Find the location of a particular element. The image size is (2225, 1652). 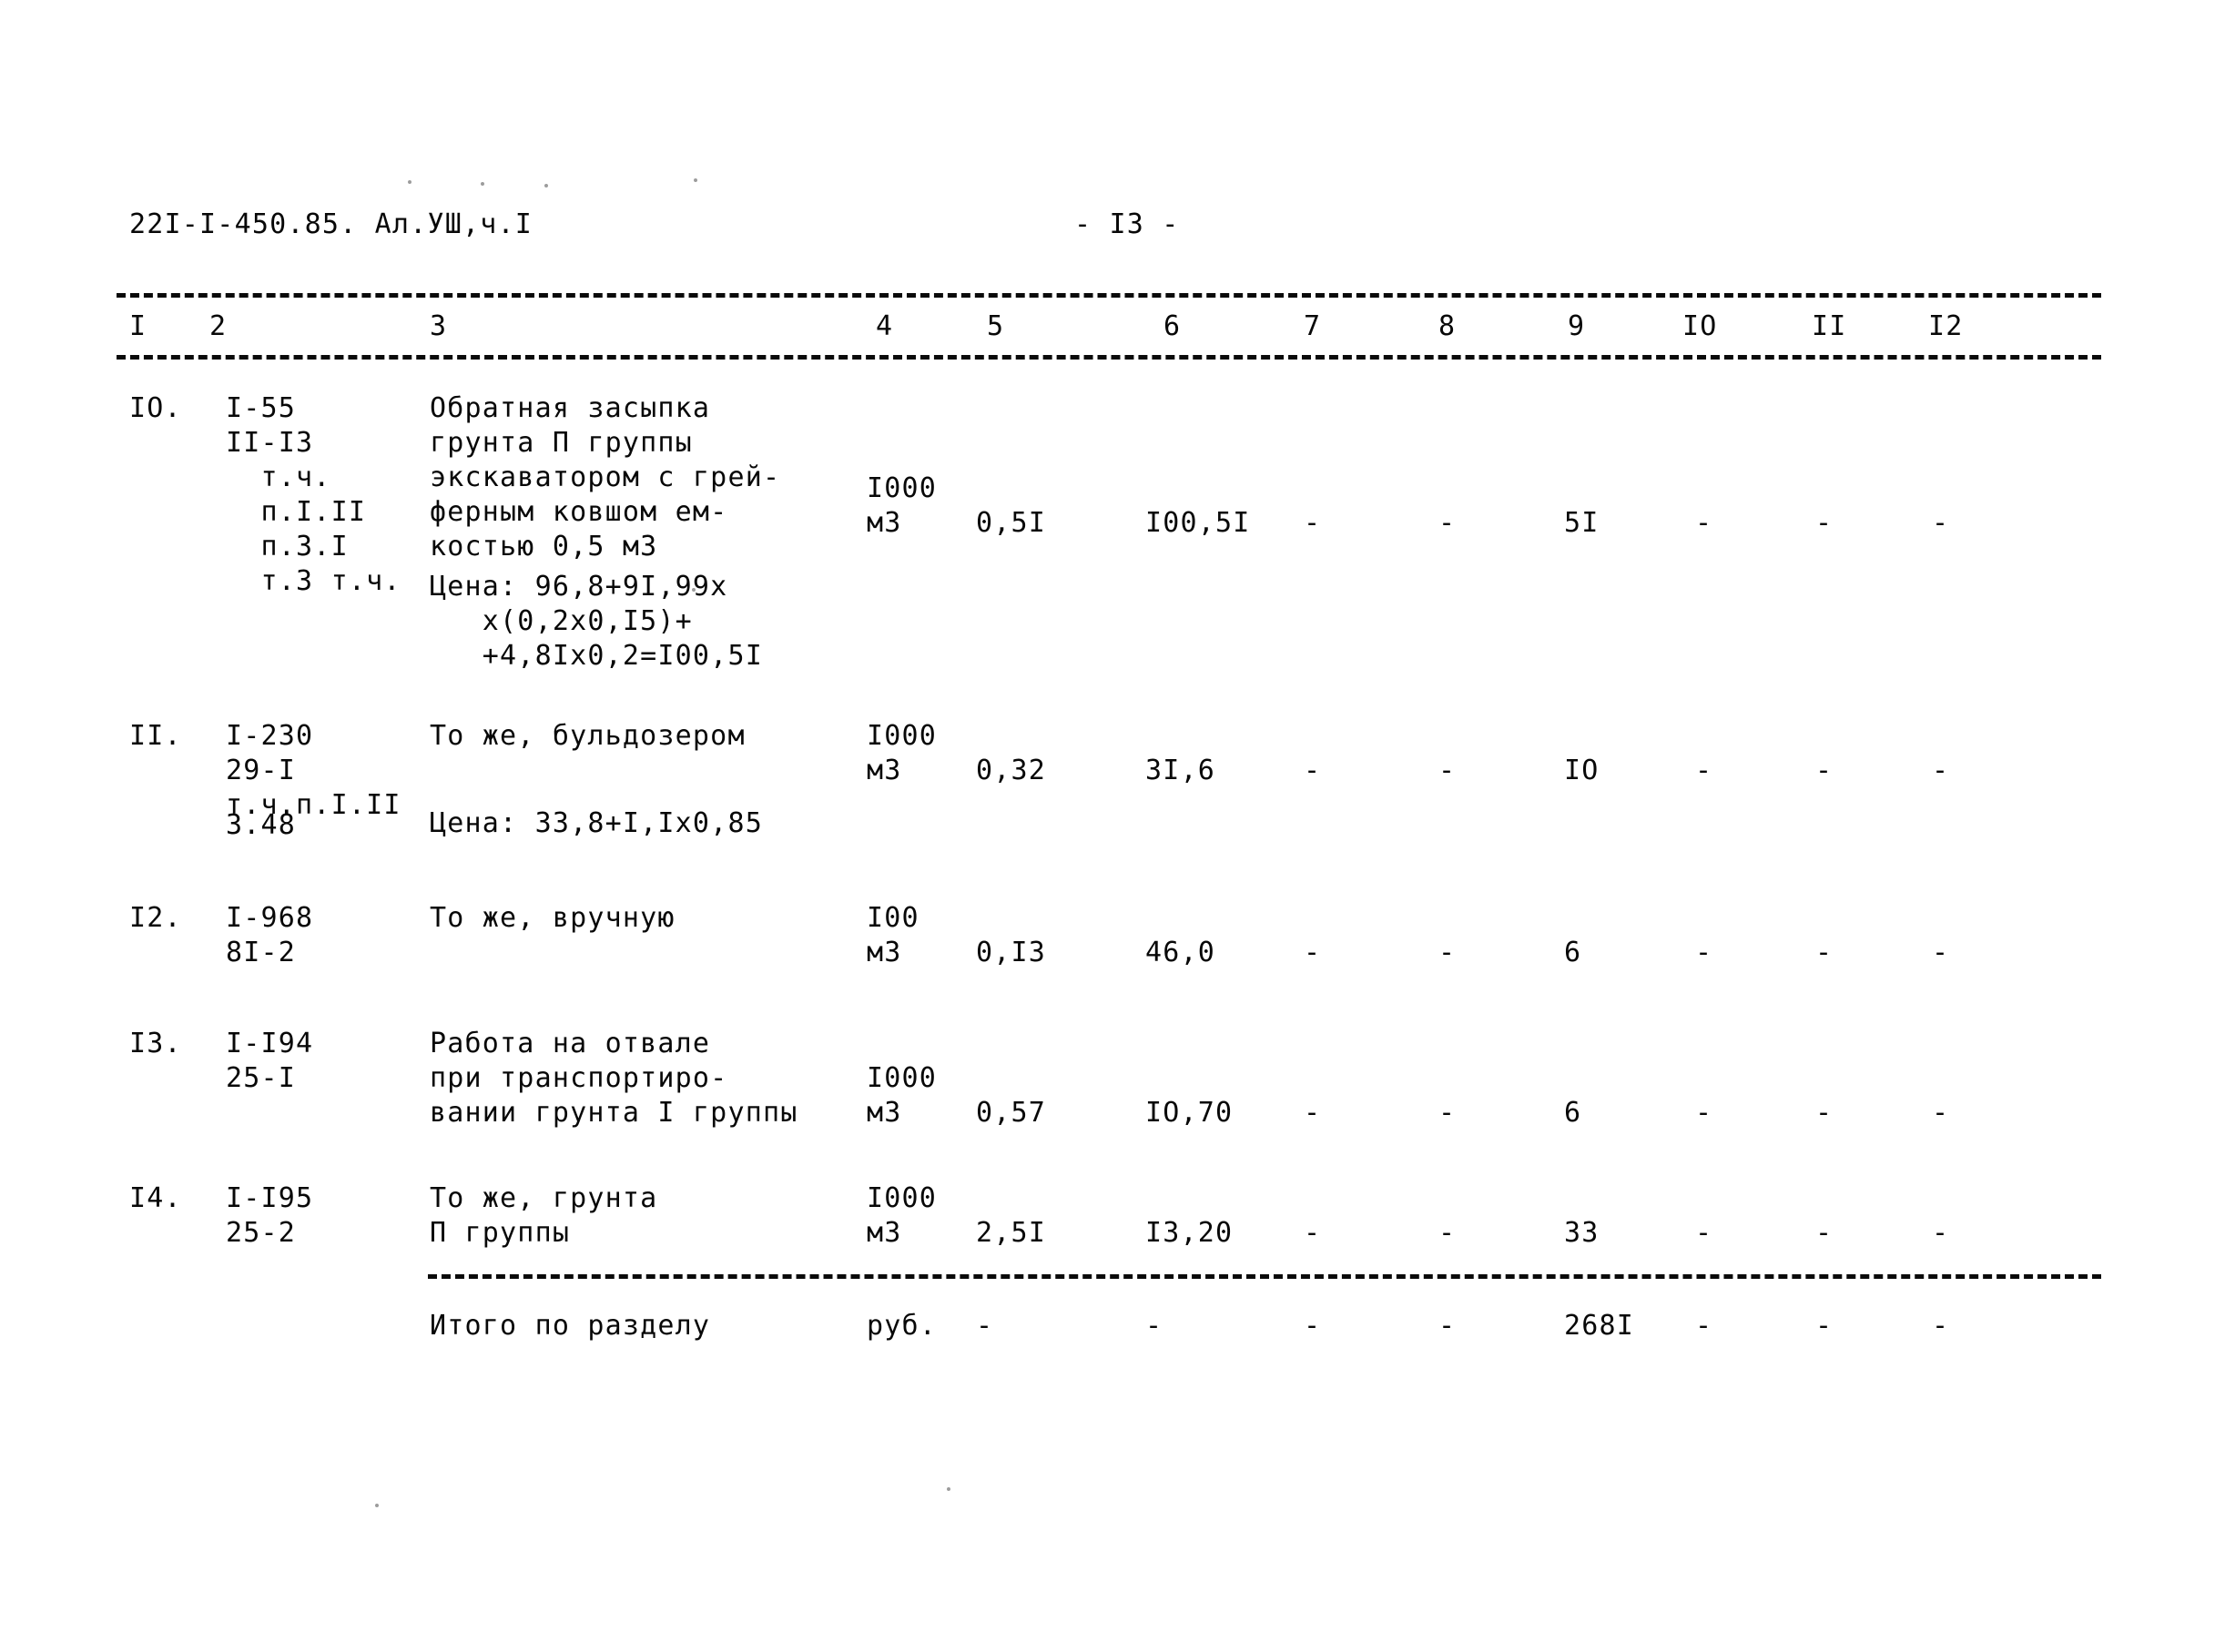

row-col6: I00,5I is located at coordinates (1198, 523).